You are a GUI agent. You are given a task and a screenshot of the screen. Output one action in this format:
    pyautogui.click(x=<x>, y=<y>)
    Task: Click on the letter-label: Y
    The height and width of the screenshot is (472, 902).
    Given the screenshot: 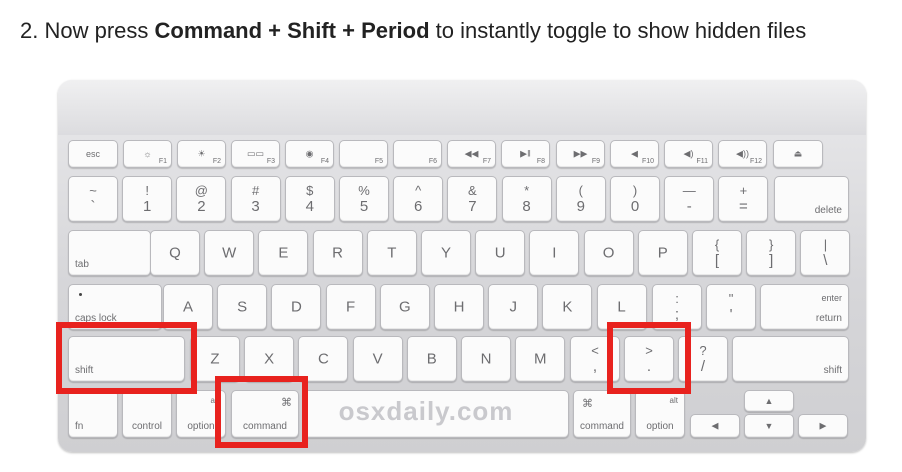 What is the action you would take?
    pyautogui.click(x=445, y=253)
    